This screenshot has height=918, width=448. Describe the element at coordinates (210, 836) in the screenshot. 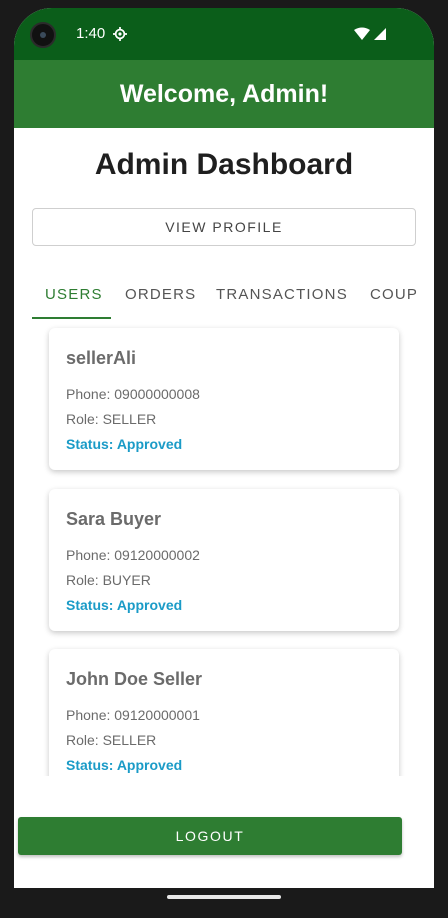

I see `logout-button: LOGOUT` at that location.